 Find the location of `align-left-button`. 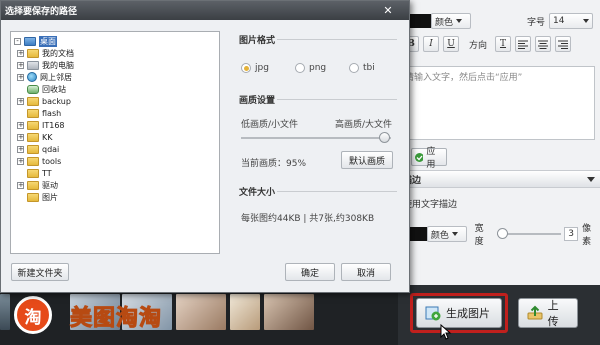

align-left-button is located at coordinates (523, 44).